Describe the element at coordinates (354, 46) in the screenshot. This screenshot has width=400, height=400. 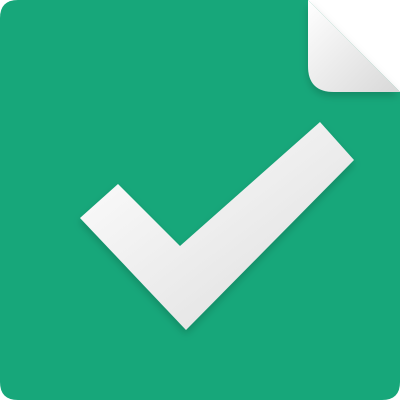
I see `folded-corner-shape` at that location.